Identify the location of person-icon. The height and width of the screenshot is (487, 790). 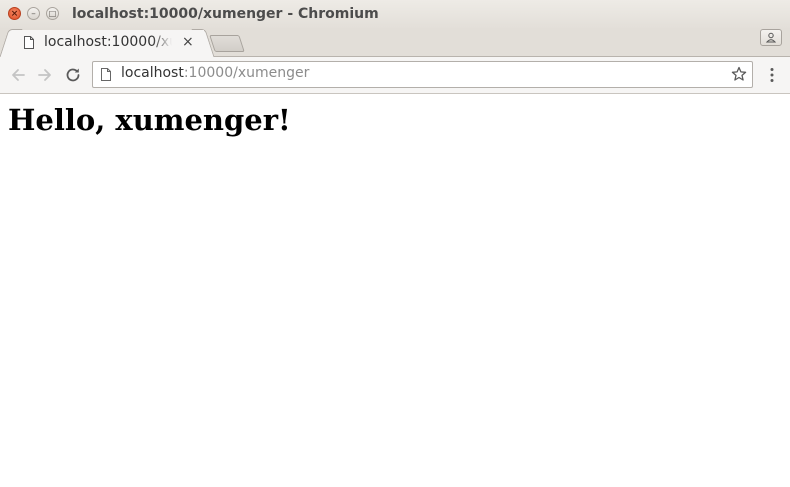
(771, 37).